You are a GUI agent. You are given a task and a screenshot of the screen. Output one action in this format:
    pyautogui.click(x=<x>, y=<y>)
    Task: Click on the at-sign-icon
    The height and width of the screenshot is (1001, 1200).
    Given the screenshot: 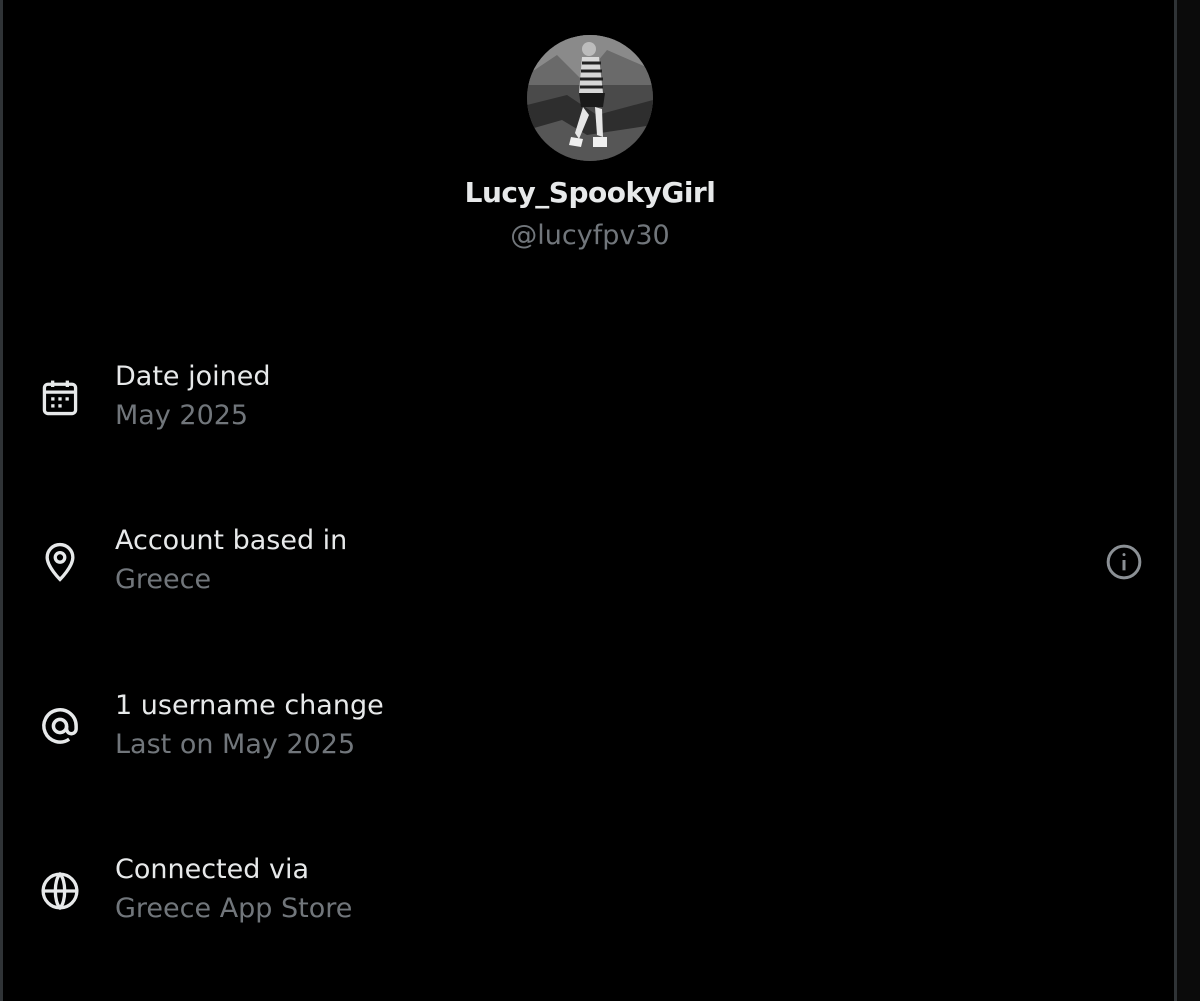 What is the action you would take?
    pyautogui.click(x=60, y=726)
    